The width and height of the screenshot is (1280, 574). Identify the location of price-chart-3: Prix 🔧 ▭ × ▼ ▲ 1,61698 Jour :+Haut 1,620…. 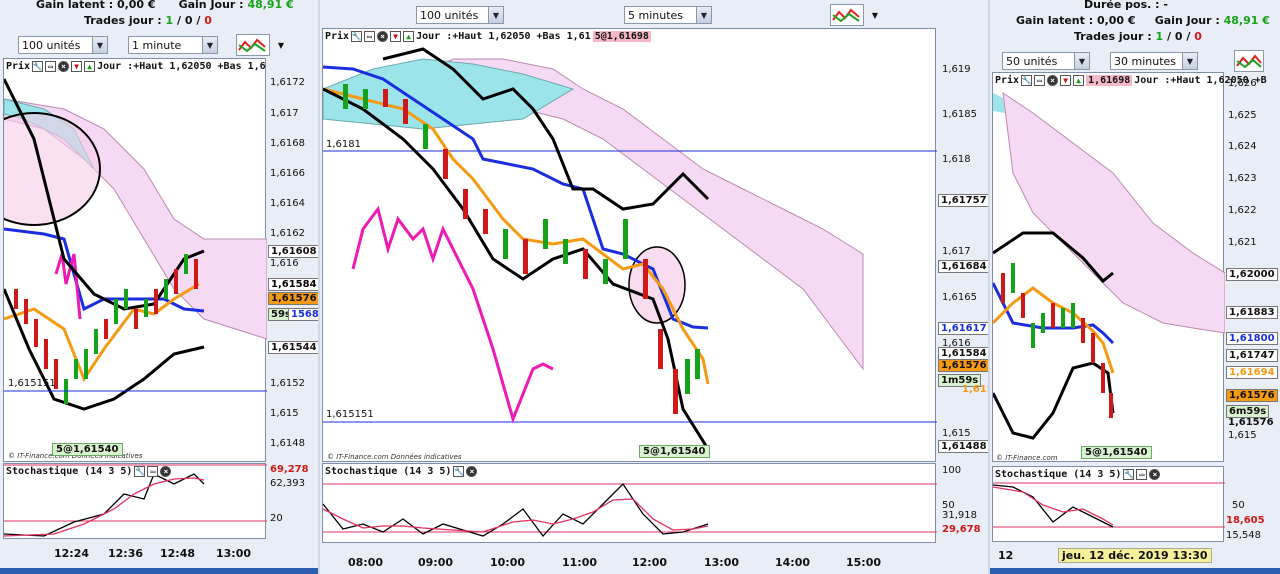
(1129, 267).